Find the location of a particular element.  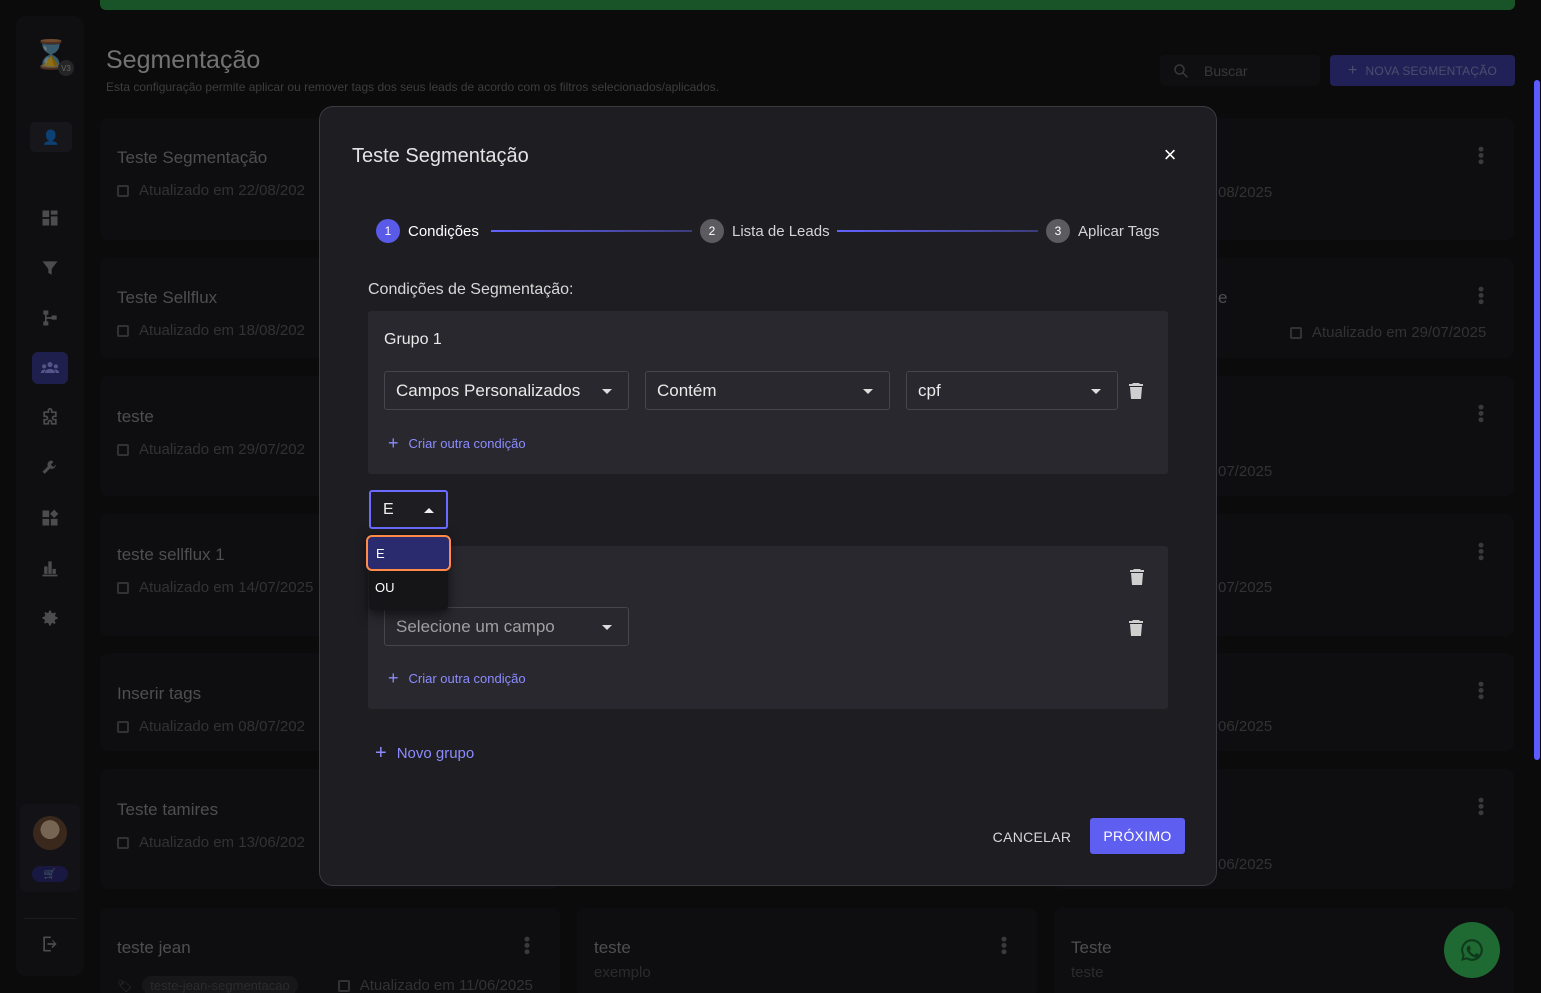

new-group-button: + Novo grupo is located at coordinates (424, 753).